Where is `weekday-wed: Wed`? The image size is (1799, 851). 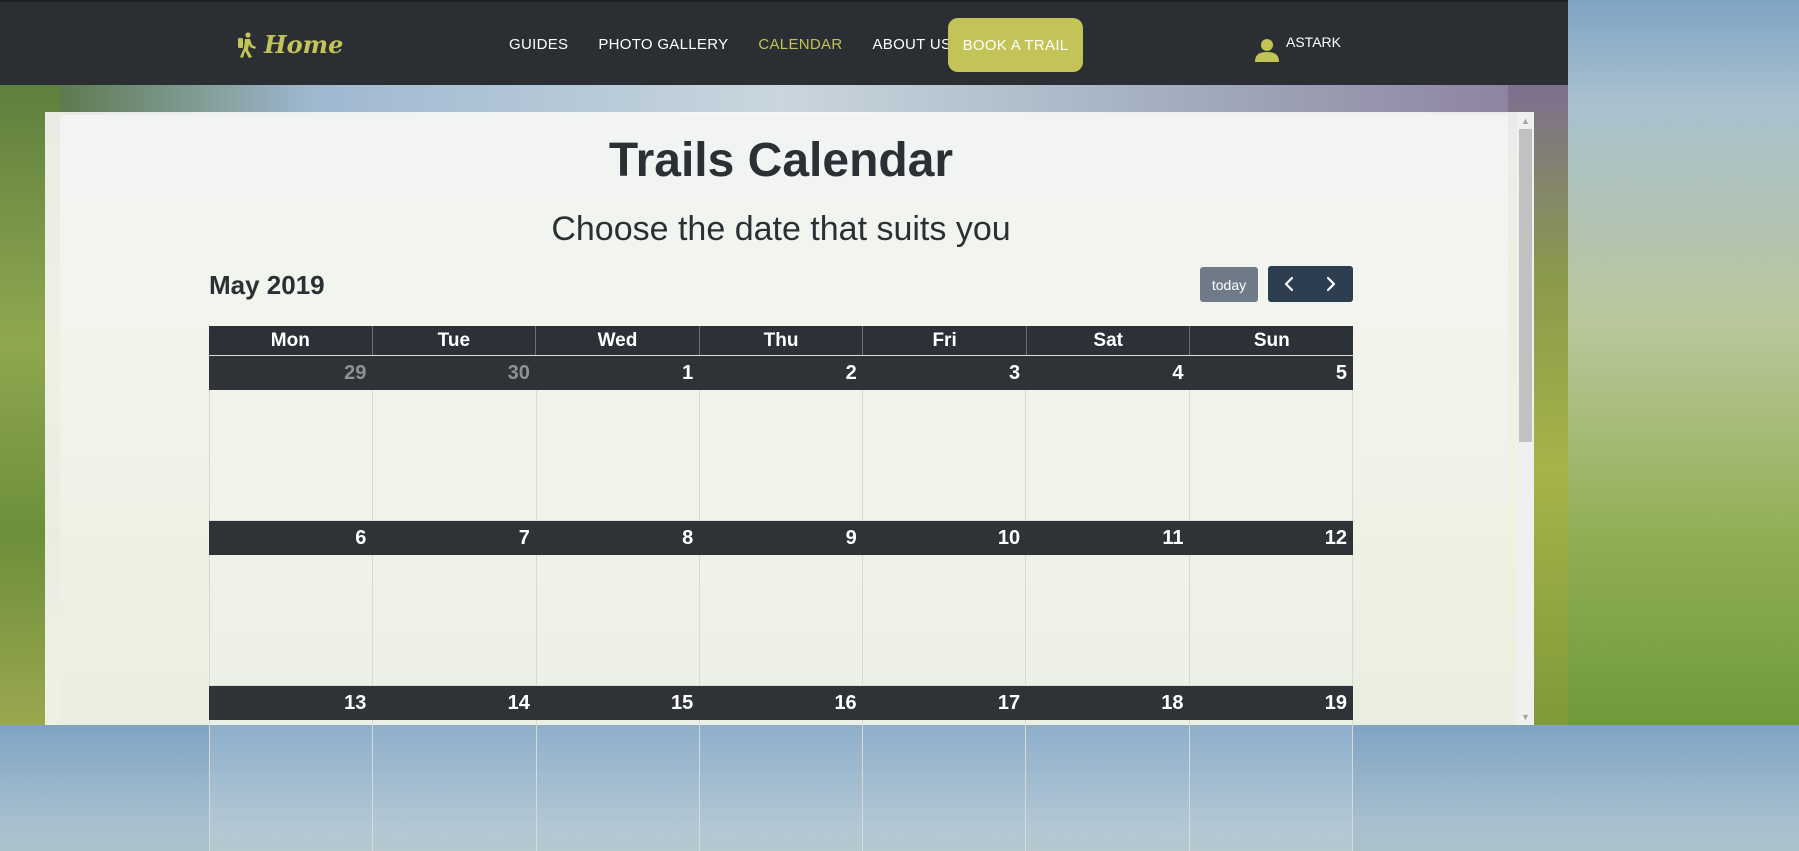 weekday-wed: Wed is located at coordinates (618, 340).